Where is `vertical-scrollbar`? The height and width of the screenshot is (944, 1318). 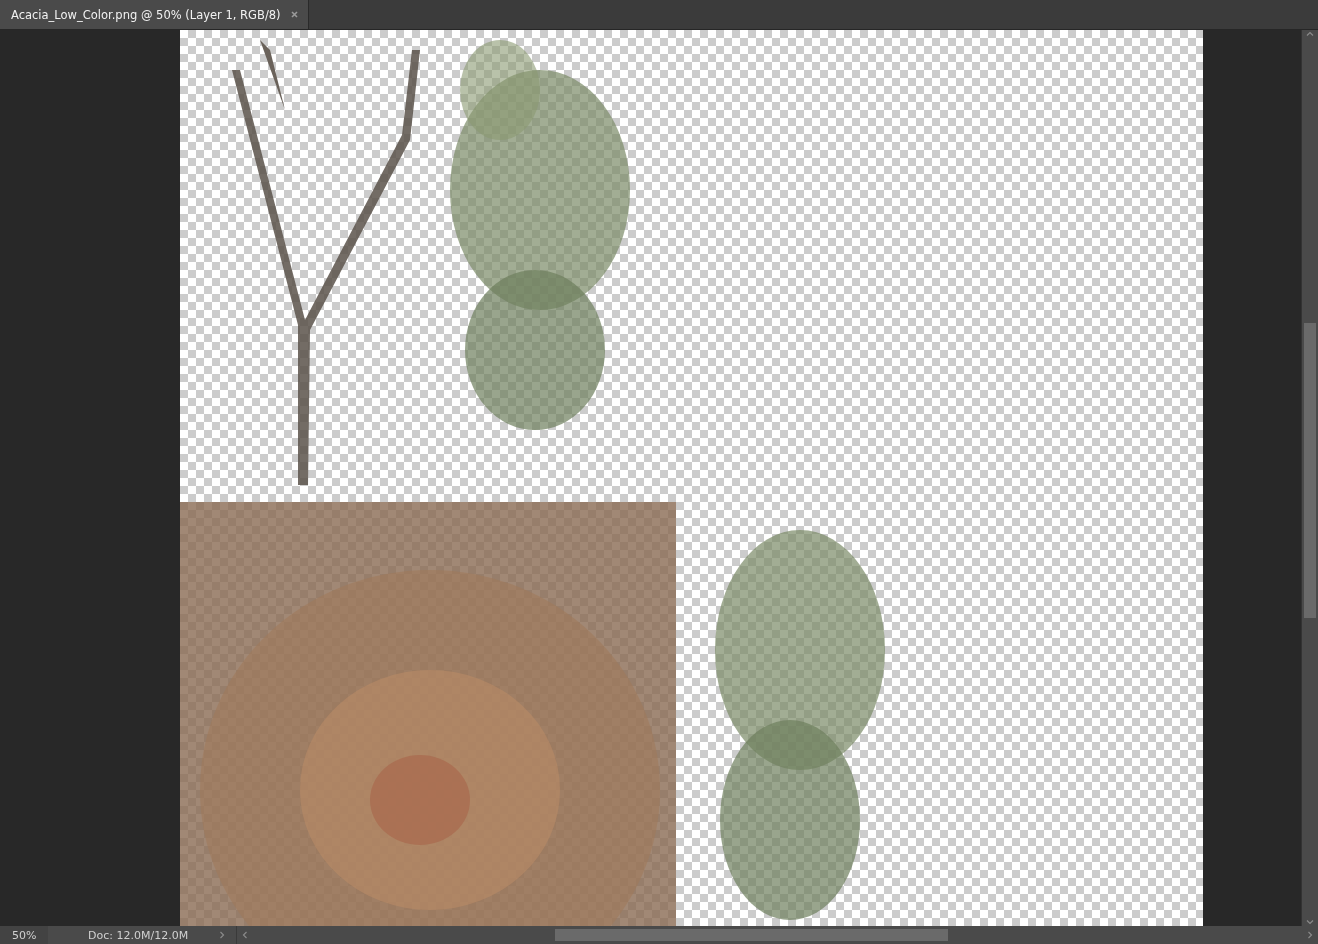 vertical-scrollbar is located at coordinates (1309, 478).